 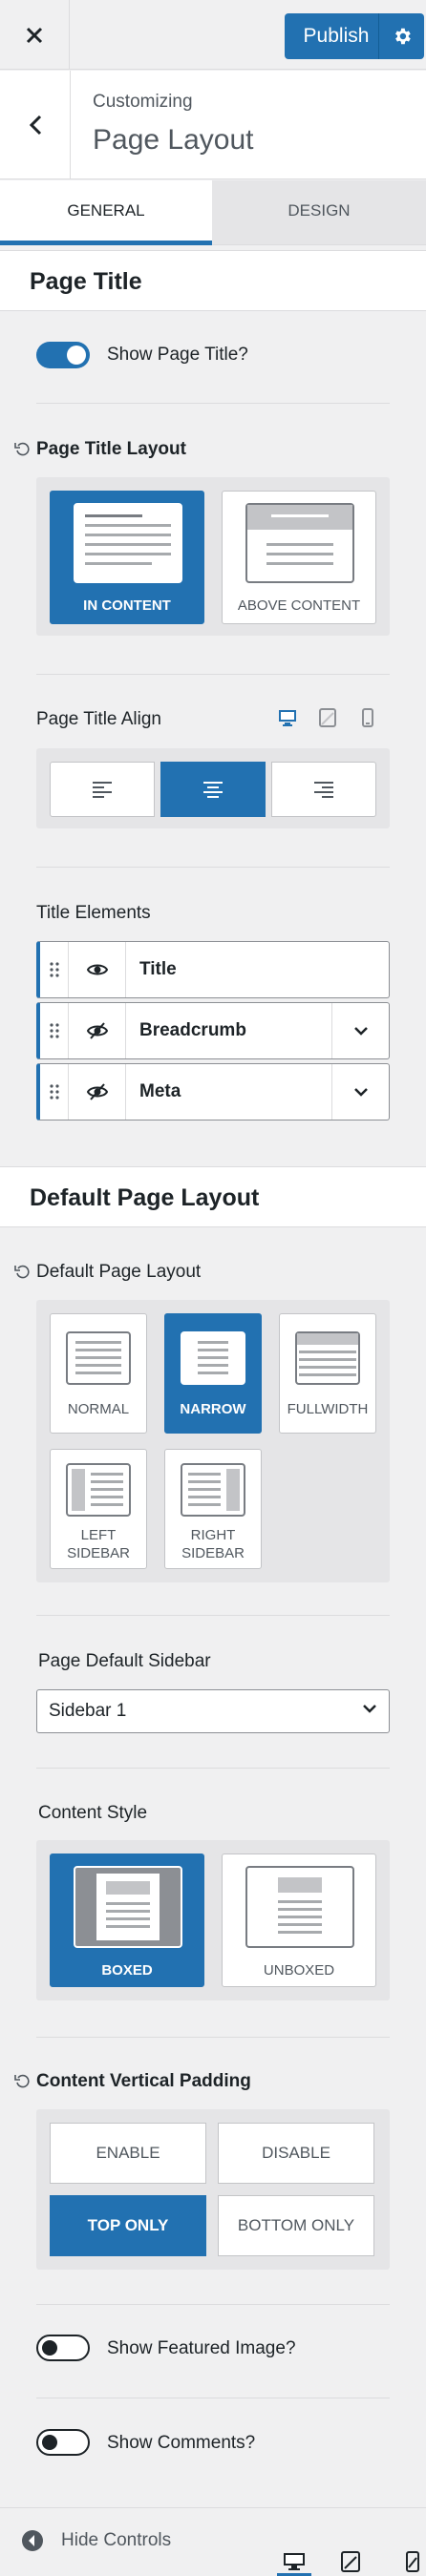 What do you see at coordinates (213, 969) in the screenshot?
I see `title-element-row: Title` at bounding box center [213, 969].